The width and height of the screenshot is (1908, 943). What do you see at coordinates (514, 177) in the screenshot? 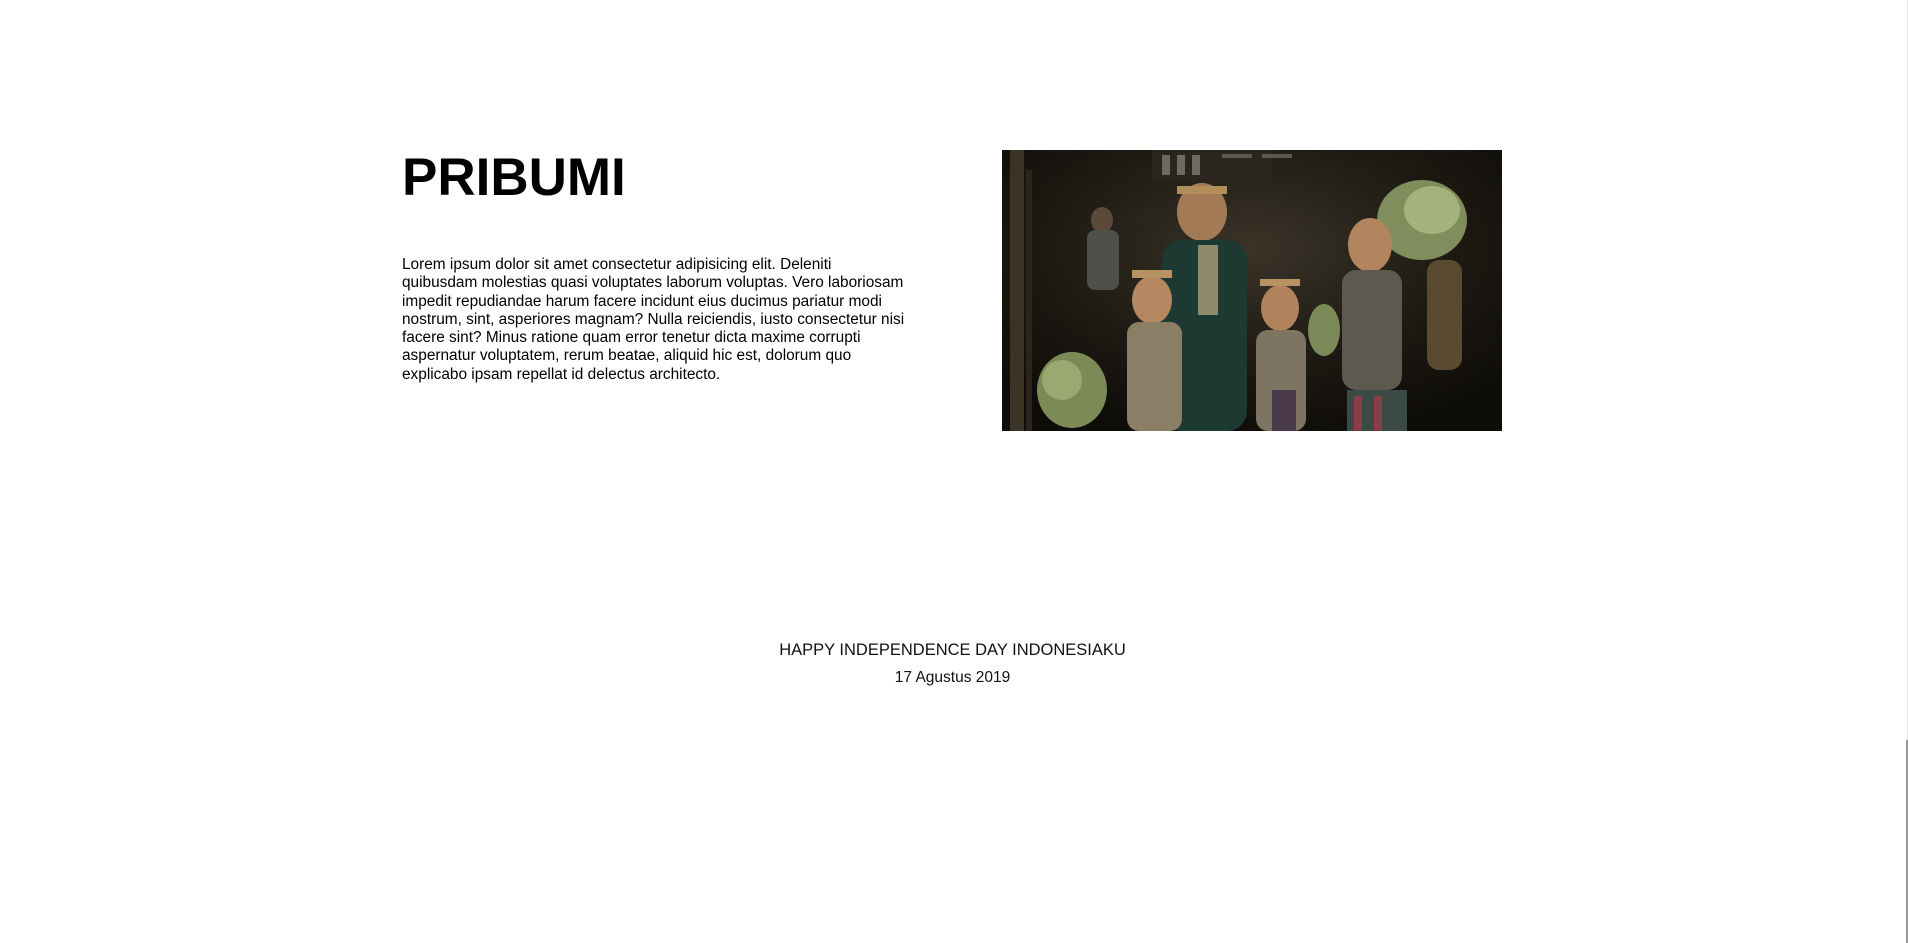
I see `page-title: PRIBUMI` at bounding box center [514, 177].